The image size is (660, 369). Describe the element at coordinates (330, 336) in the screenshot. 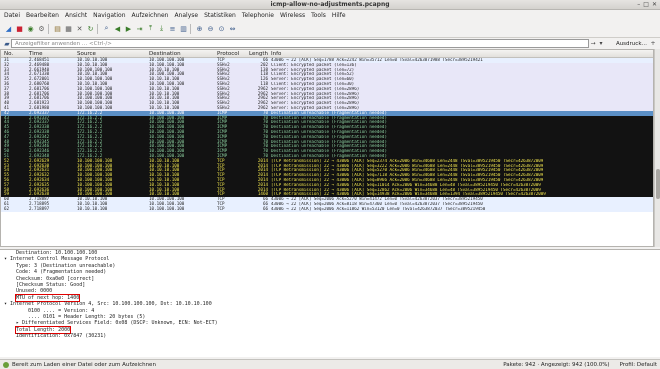

I see `detail-row: Identification: 0x7847 (30231)` at that location.